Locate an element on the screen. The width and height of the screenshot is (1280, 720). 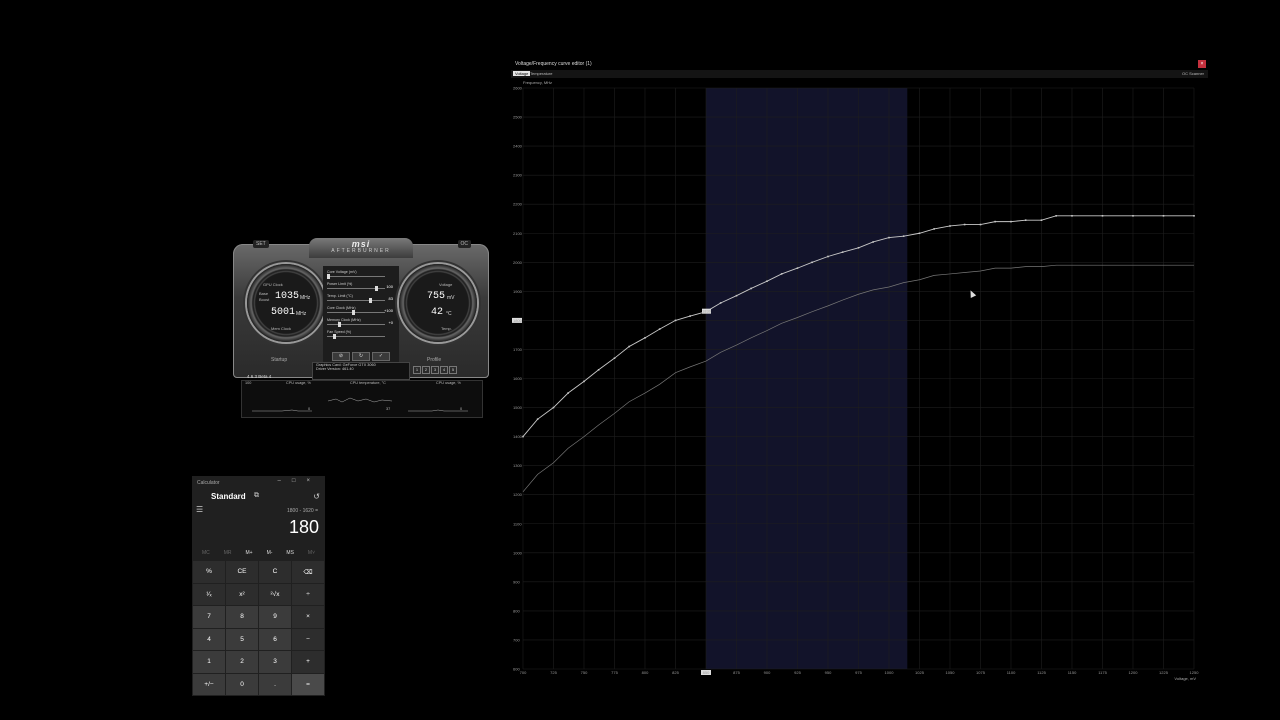
y-tick-label: 2300 is located at coordinates (518, 175).